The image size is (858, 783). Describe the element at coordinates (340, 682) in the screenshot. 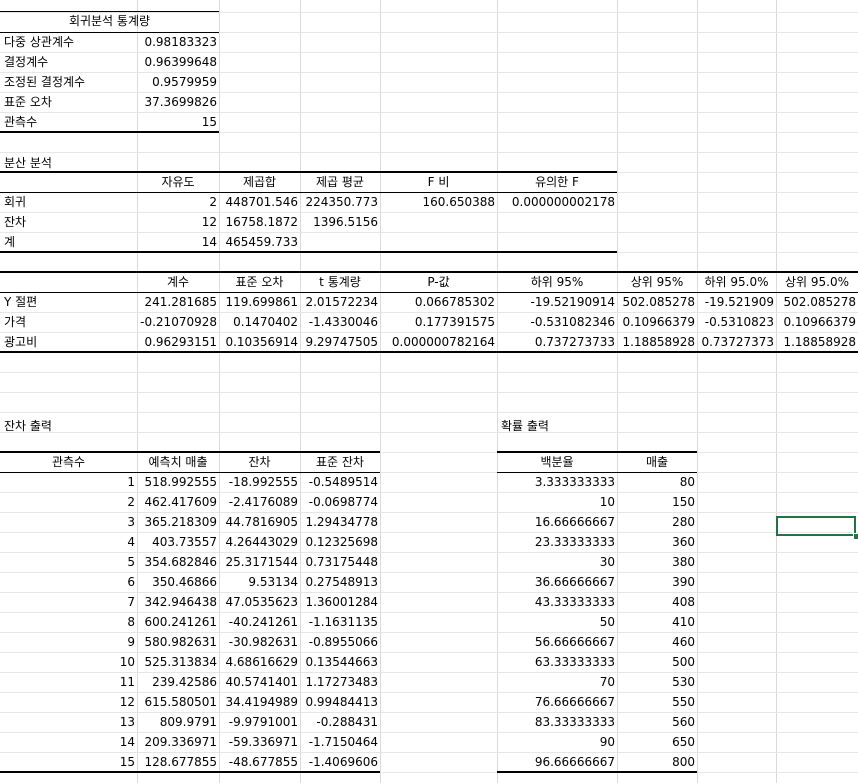

I see `resid-value: 1.17273483` at that location.